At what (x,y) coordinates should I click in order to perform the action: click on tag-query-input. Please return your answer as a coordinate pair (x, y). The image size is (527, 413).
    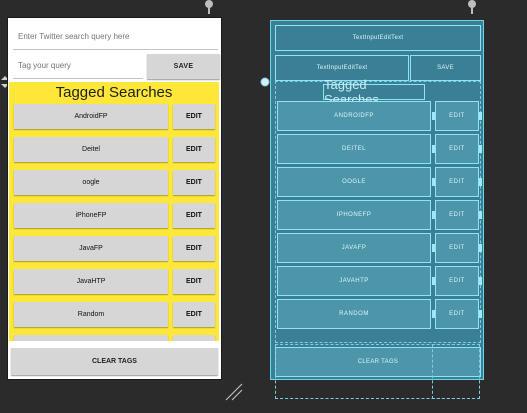
    Looking at the image, I should click on (78, 66).